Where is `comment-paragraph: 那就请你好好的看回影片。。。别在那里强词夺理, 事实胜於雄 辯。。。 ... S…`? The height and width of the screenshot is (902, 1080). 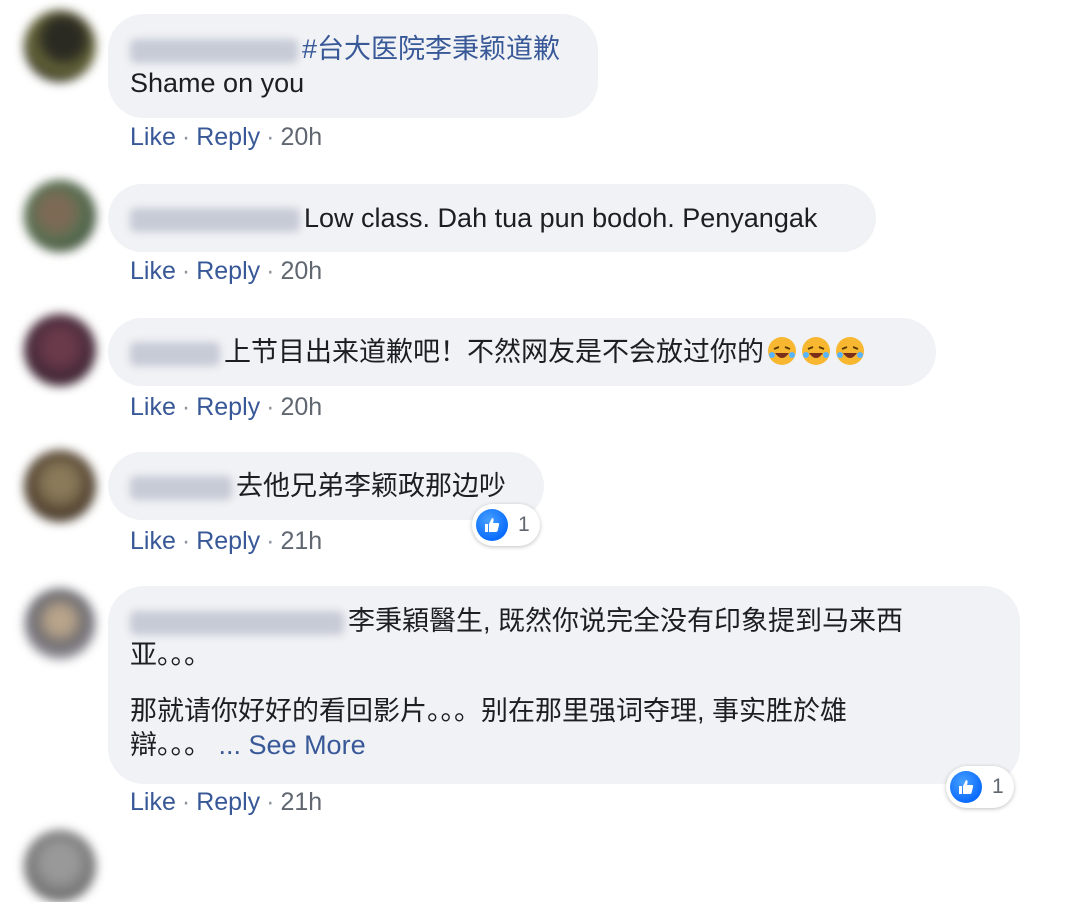
comment-paragraph: 那就请你好好的看回影片。。。别在那里强词夺理, 事实胜於雄 辯。。。 ... S… is located at coordinates (564, 728).